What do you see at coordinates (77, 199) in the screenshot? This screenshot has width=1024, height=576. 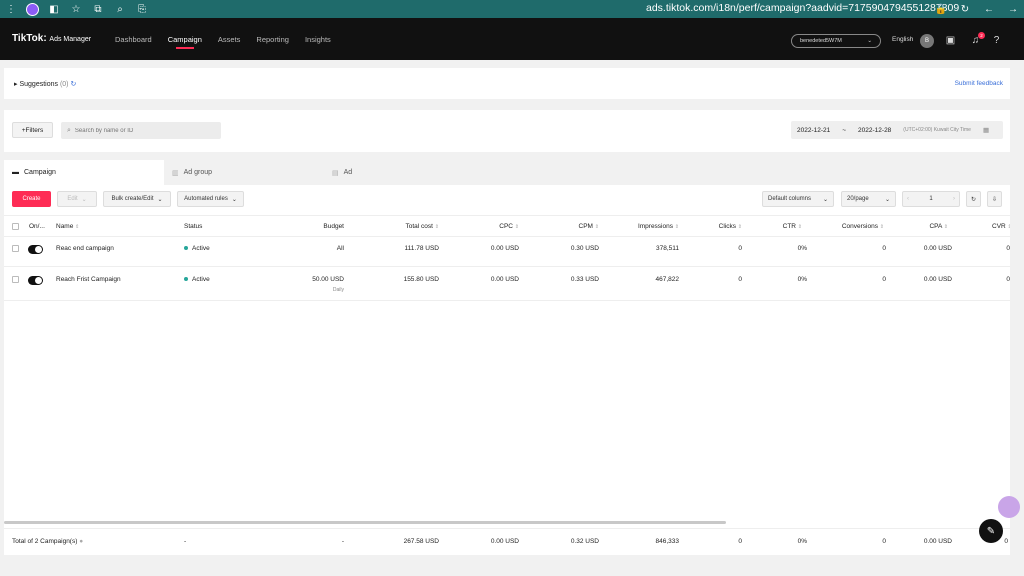 I see `edit-button: Edit ⌄` at bounding box center [77, 199].